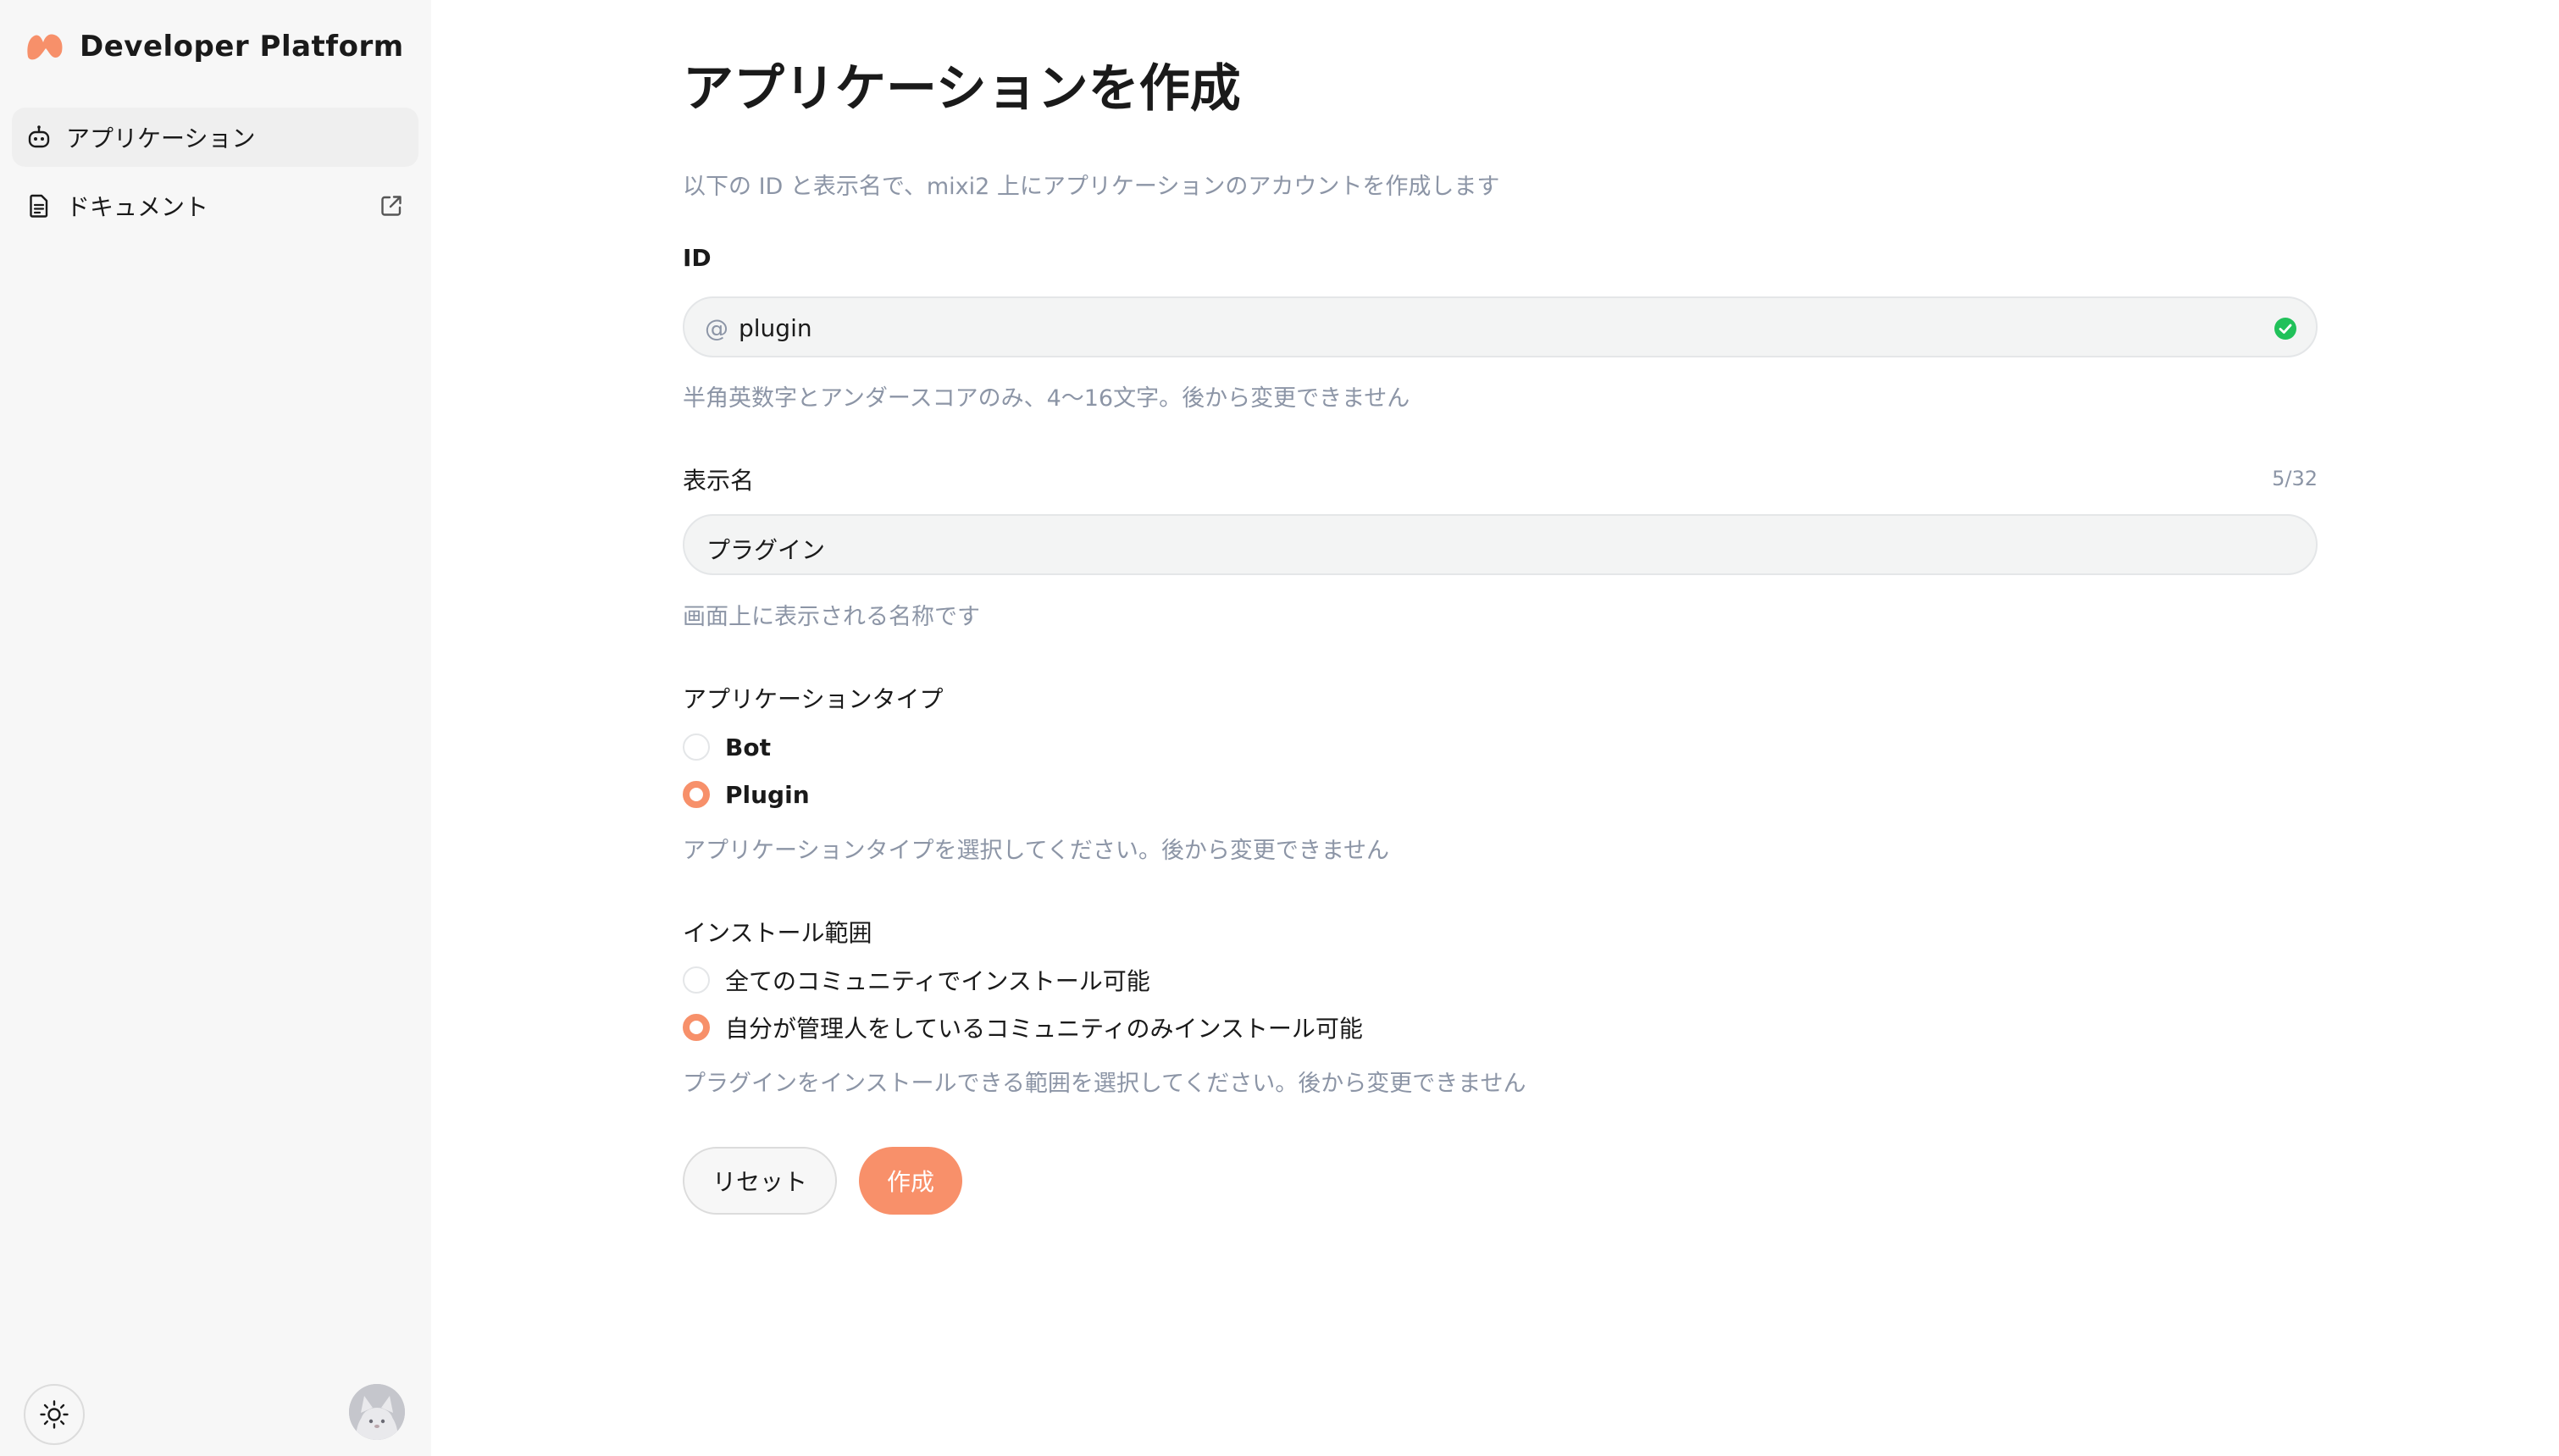 Image resolution: width=2559 pixels, height=1456 pixels. I want to click on sidebar-item-label: ドキュメント, so click(137, 207).